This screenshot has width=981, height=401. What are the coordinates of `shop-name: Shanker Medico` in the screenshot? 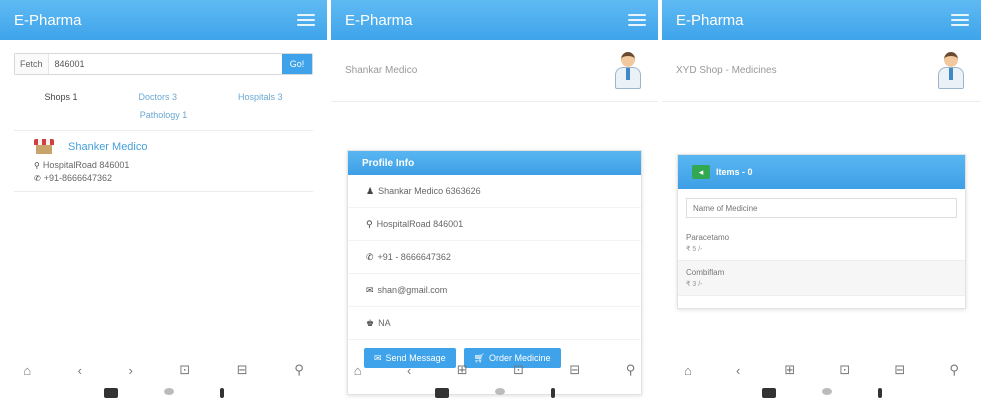 It's located at (108, 147).